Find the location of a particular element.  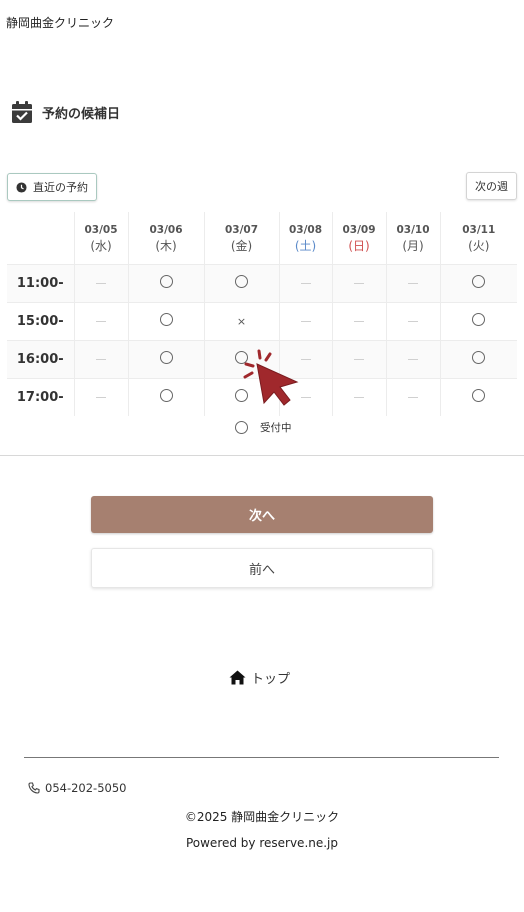

date-header: 03/09 (日) is located at coordinates (359, 238).